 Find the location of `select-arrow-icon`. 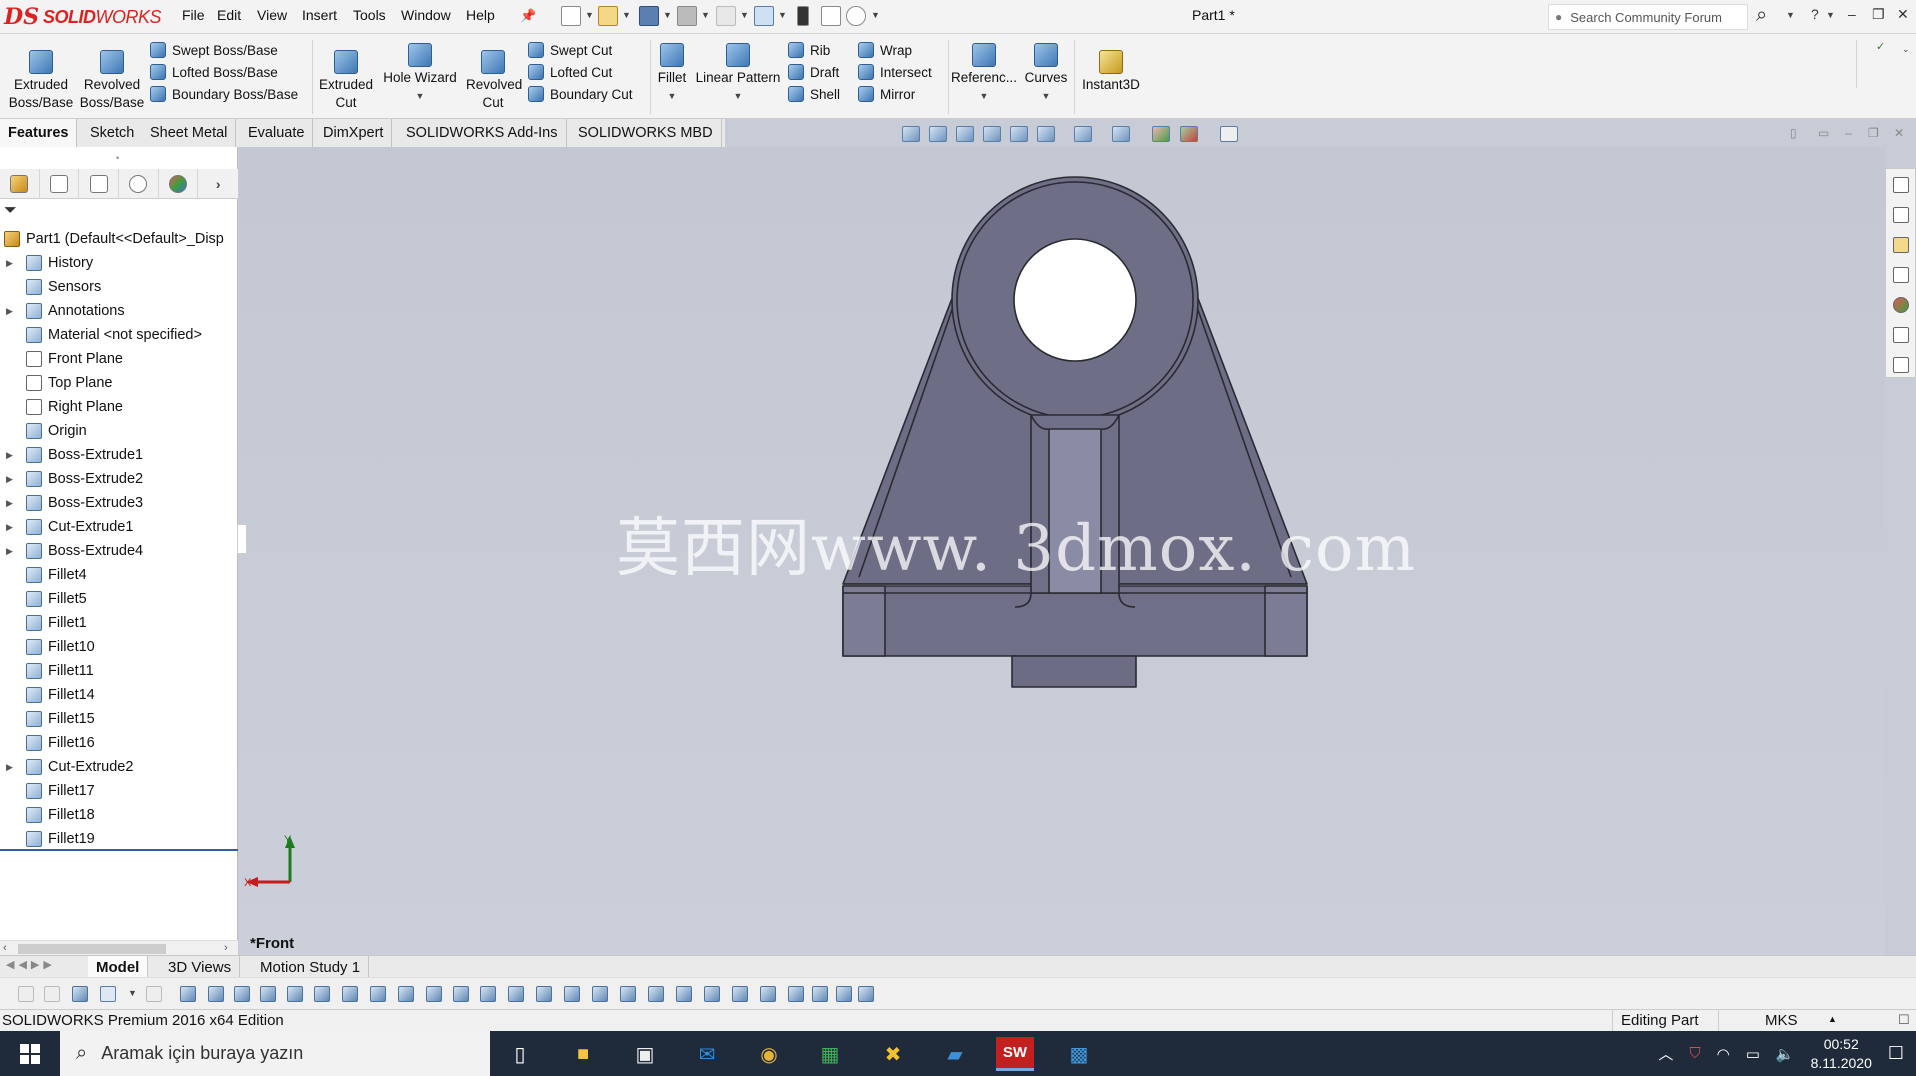

select-arrow-icon is located at coordinates (764, 16).